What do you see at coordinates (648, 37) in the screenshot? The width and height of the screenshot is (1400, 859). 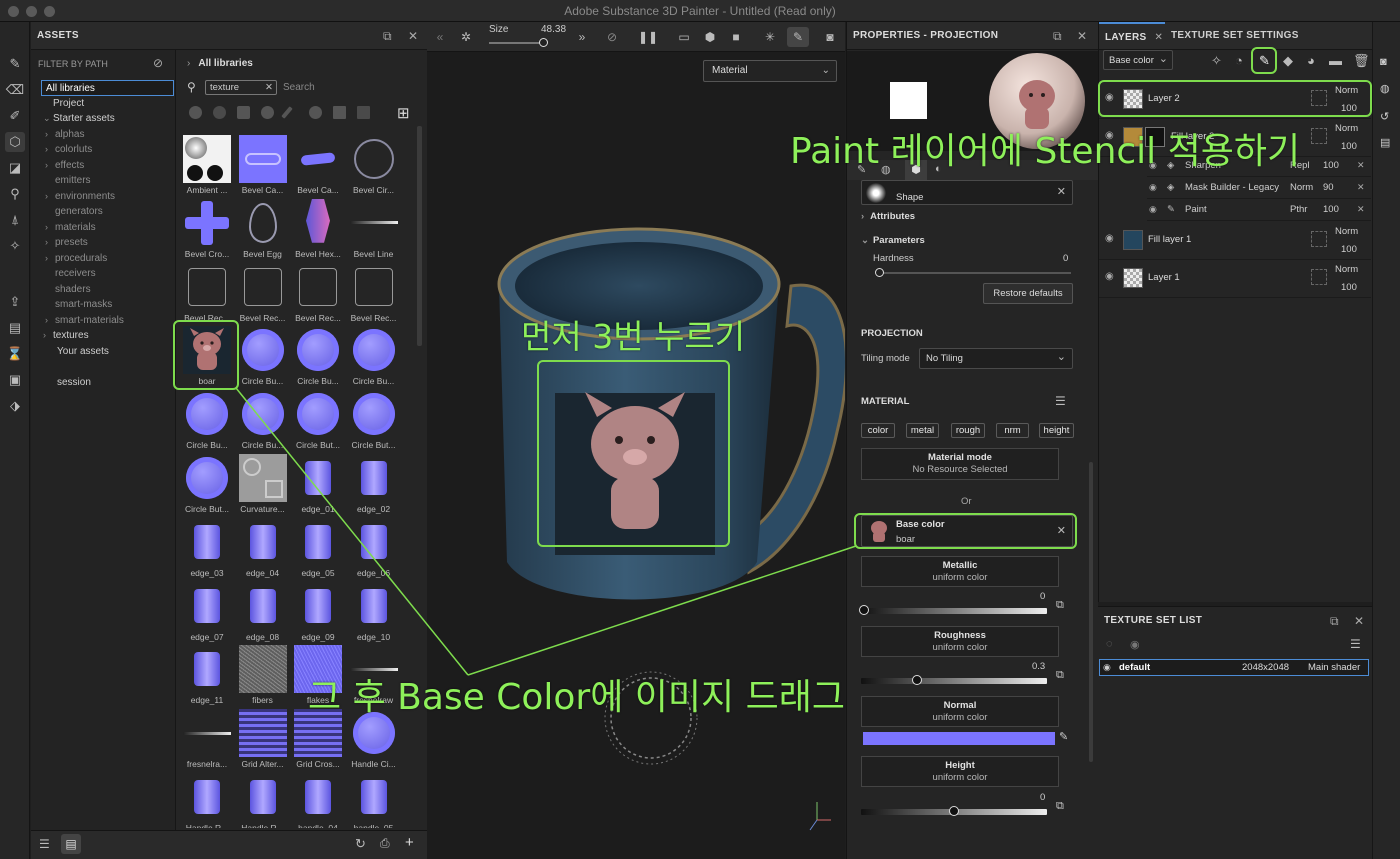 I see `pause-icon: ❚❚` at bounding box center [648, 37].